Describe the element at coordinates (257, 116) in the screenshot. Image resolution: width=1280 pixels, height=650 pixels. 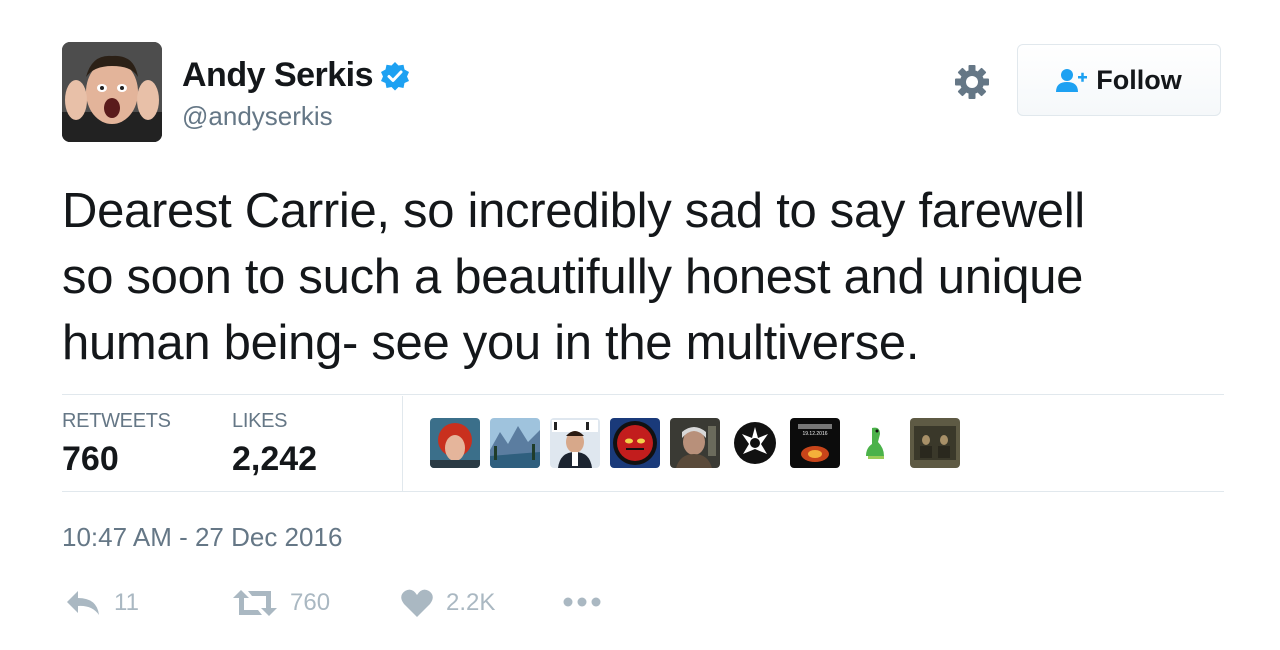
I see `author-handle: @andyserkis` at that location.